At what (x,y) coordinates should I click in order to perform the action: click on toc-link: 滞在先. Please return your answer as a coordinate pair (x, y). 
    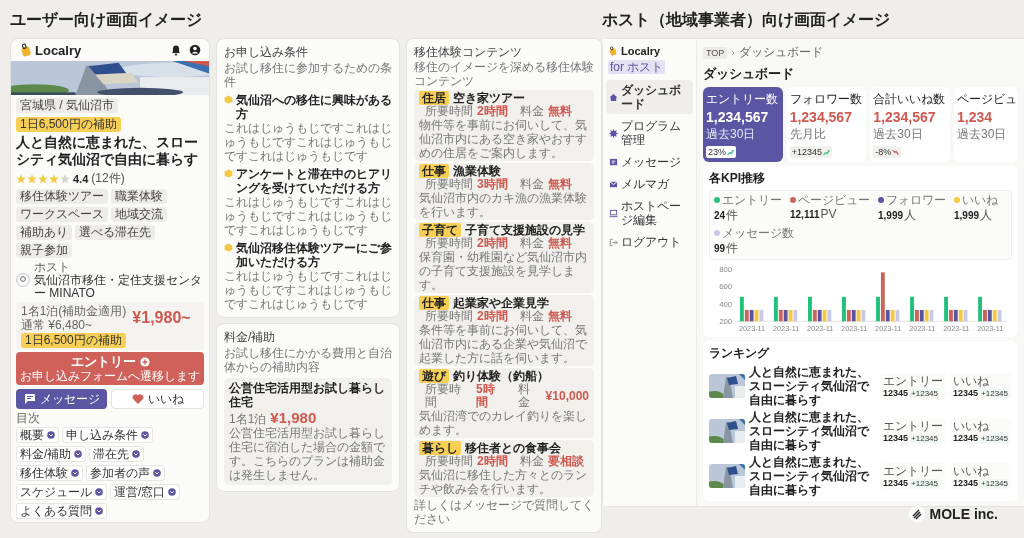
    Looking at the image, I should click on (117, 454).